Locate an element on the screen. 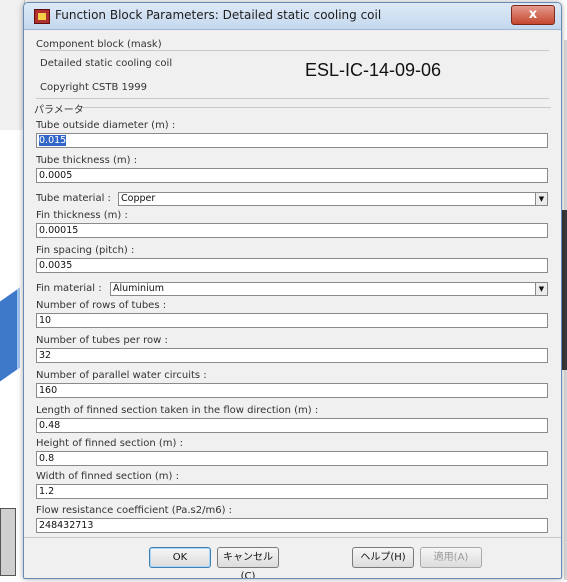 The image size is (567, 582). finned-width-input: 1.2 is located at coordinates (292, 491).